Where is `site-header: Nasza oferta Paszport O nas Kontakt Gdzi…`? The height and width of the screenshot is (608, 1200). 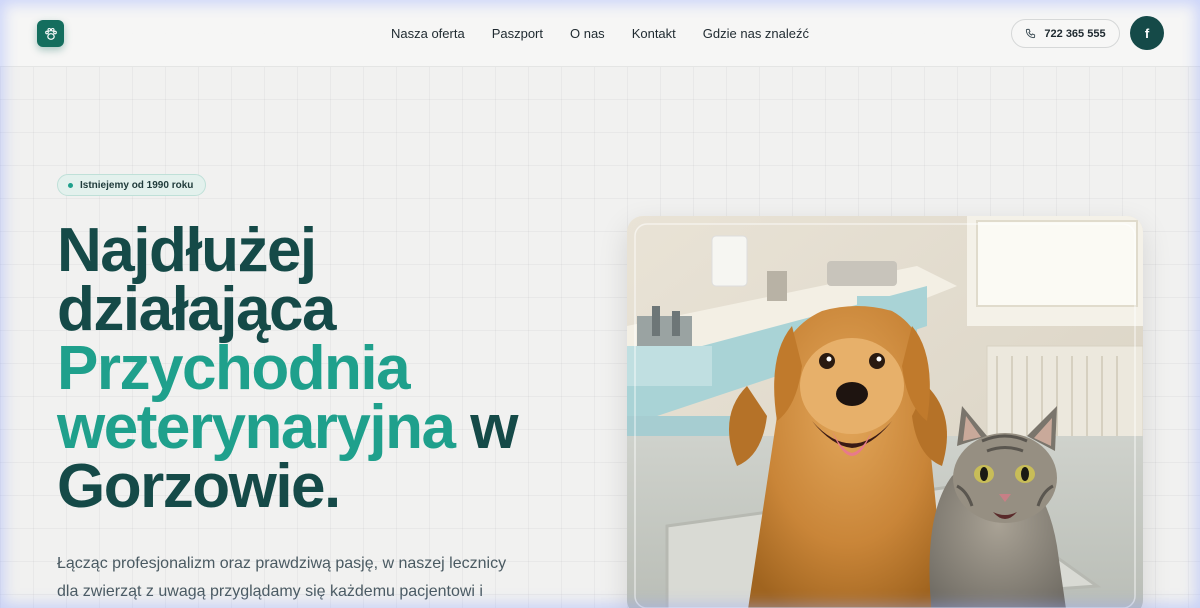 site-header: Nasza oferta Paszport O nas Kontakt Gdzi… is located at coordinates (600, 33).